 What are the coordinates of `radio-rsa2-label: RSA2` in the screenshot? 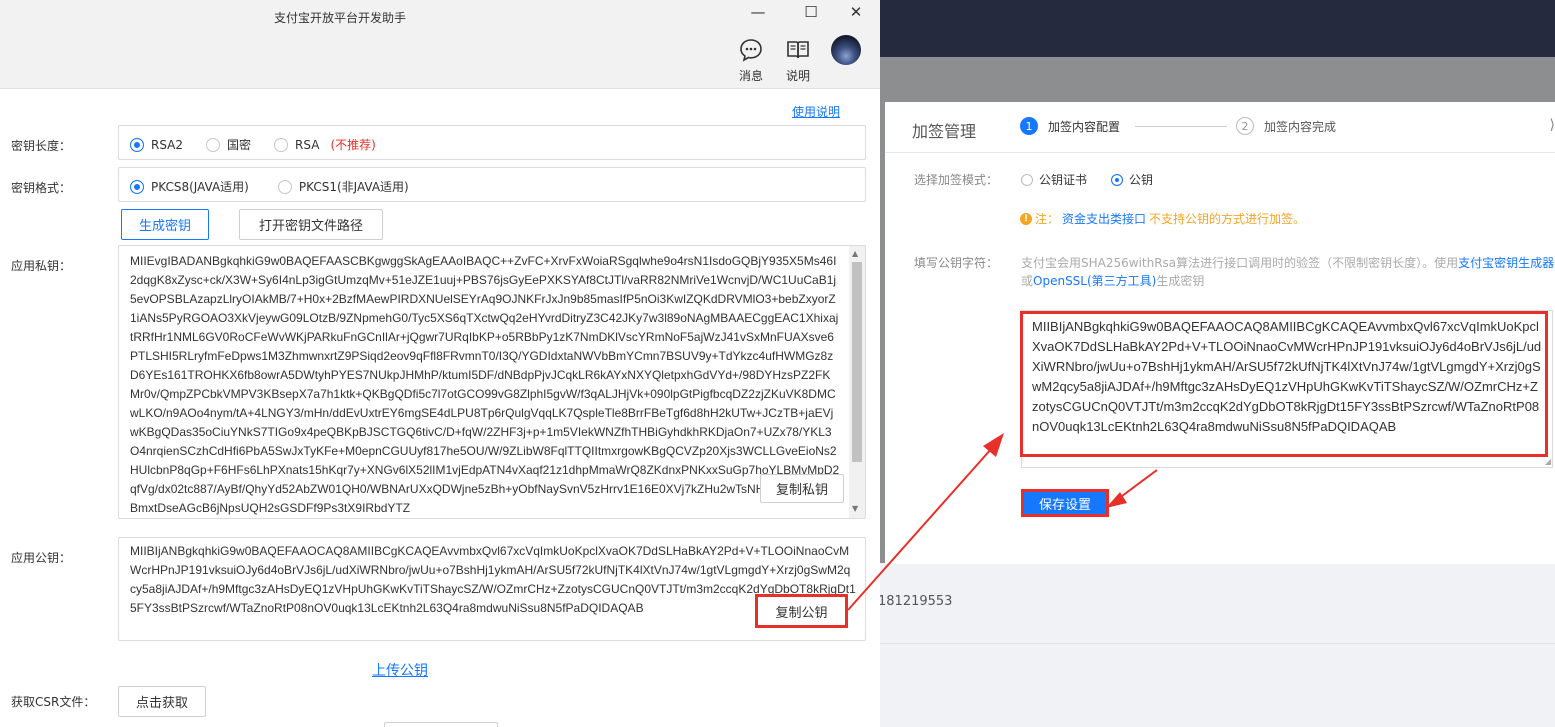 It's located at (167, 145).